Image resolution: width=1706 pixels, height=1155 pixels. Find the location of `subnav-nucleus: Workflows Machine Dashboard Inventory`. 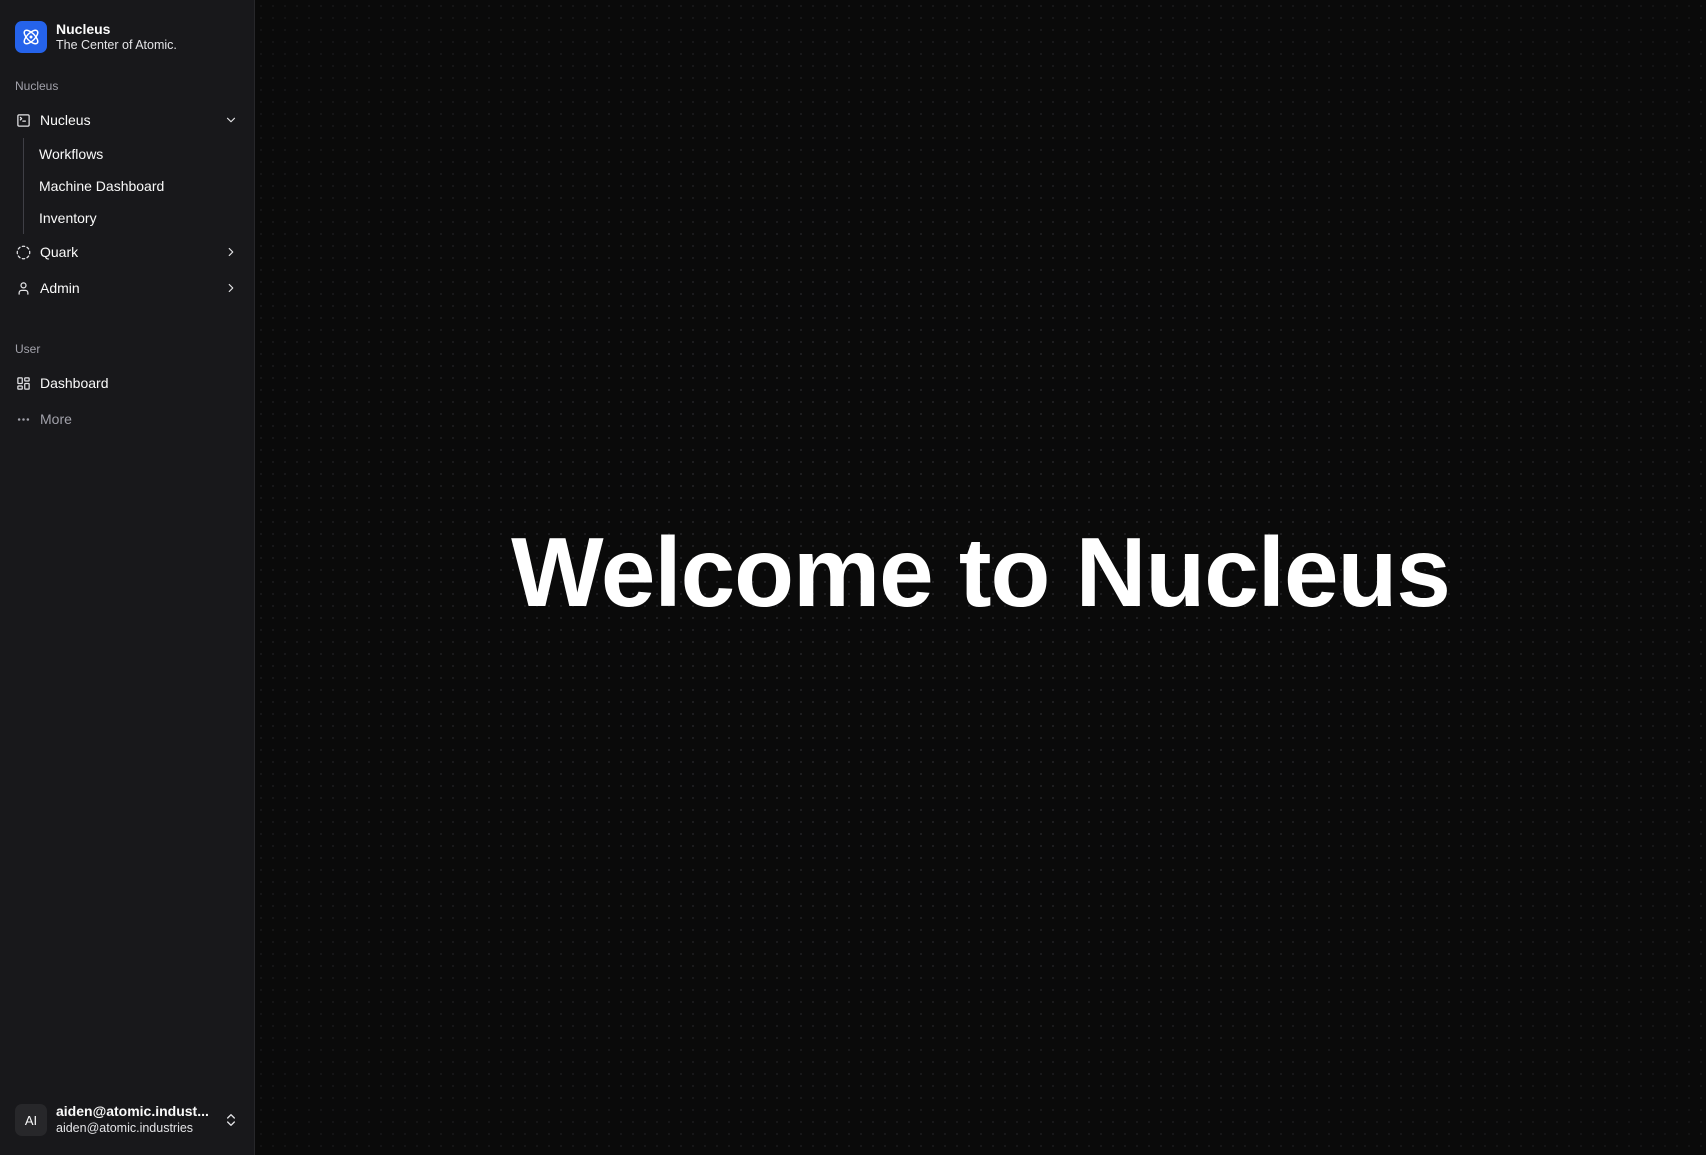

subnav-nucleus: Workflows Machine Dashboard Inventory is located at coordinates (134, 186).